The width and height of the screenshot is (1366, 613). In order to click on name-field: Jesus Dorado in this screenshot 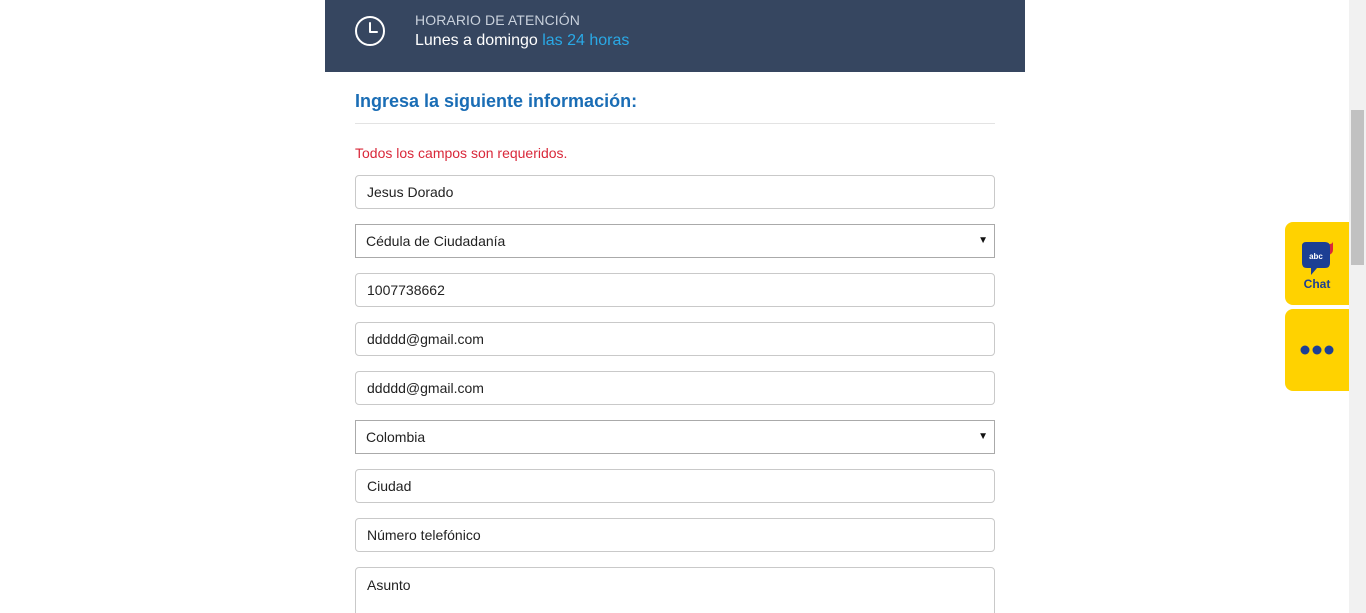, I will do `click(675, 192)`.